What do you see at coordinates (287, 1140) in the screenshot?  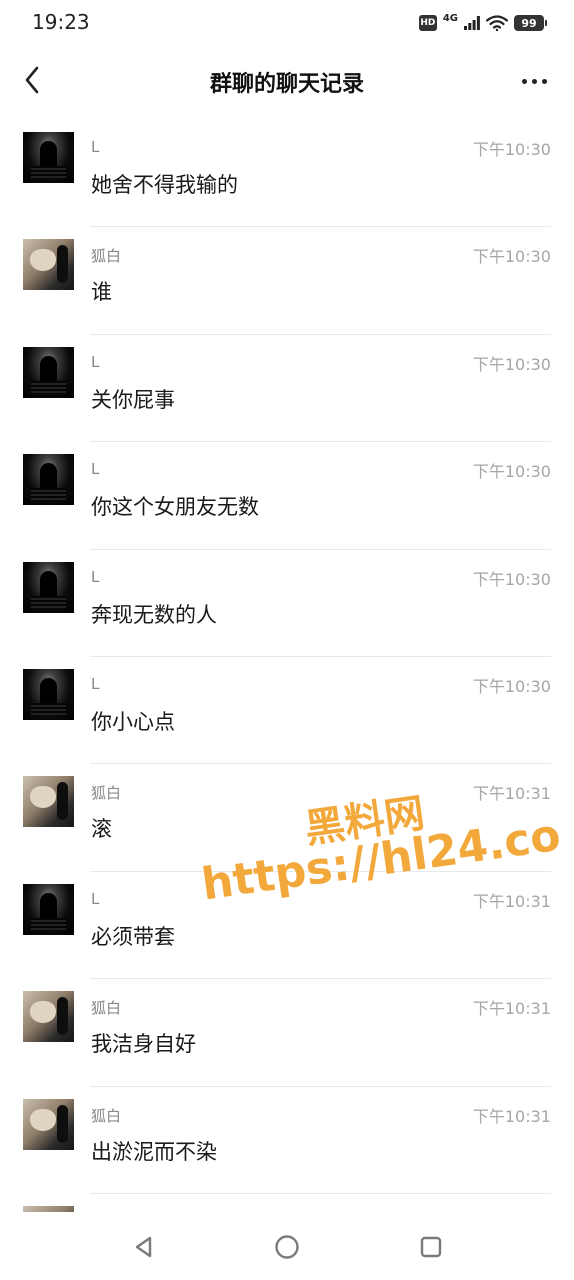 I see `message-row: 狐白 下午10:31 出淤泥而不染` at bounding box center [287, 1140].